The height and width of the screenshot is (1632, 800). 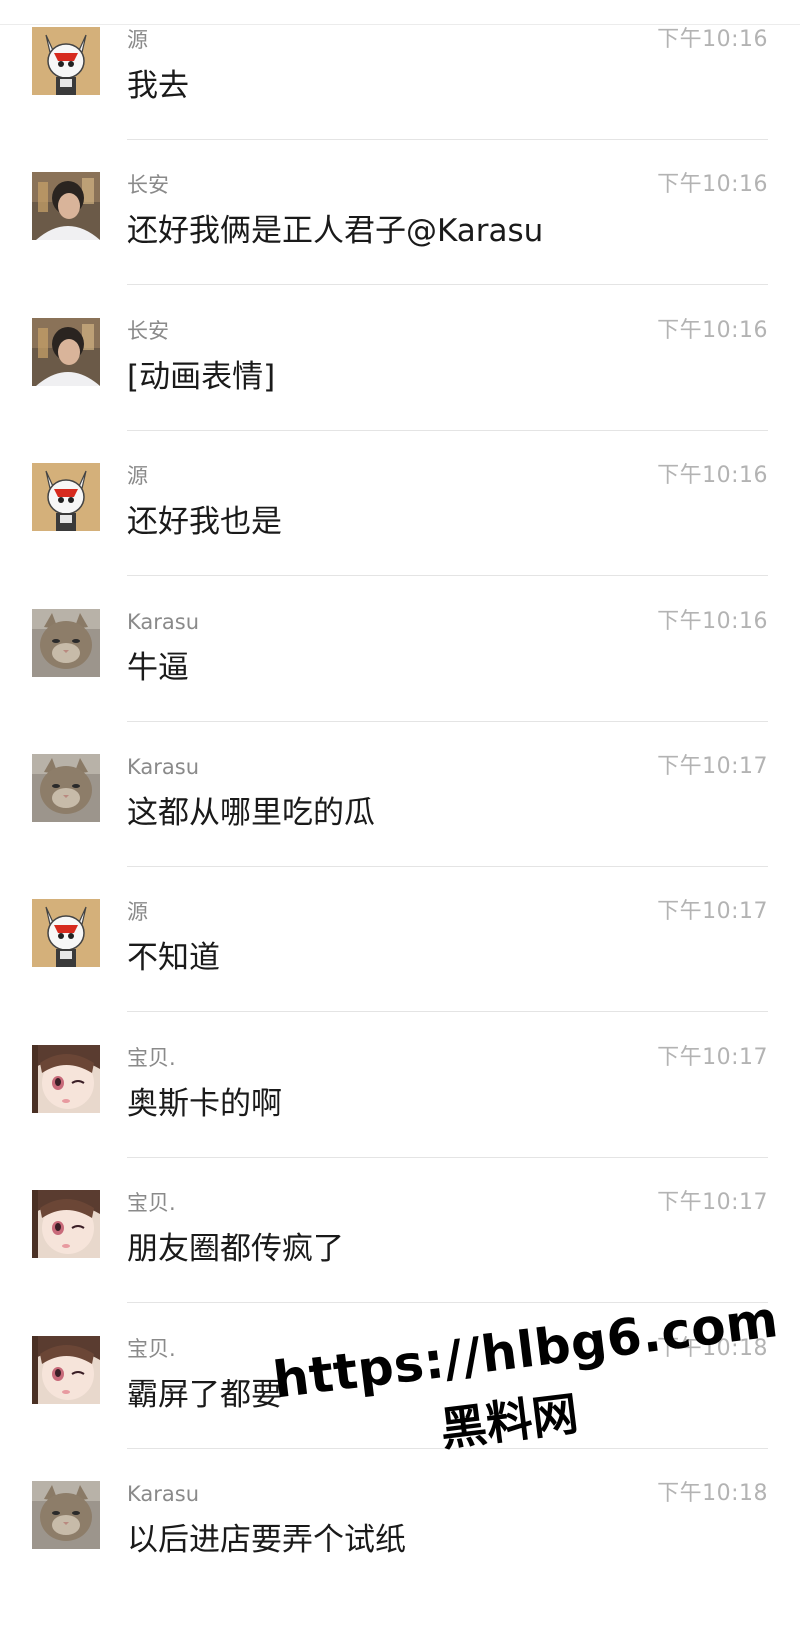 What do you see at coordinates (204, 1394) in the screenshot?
I see `message-text: 霸屏了都要` at bounding box center [204, 1394].